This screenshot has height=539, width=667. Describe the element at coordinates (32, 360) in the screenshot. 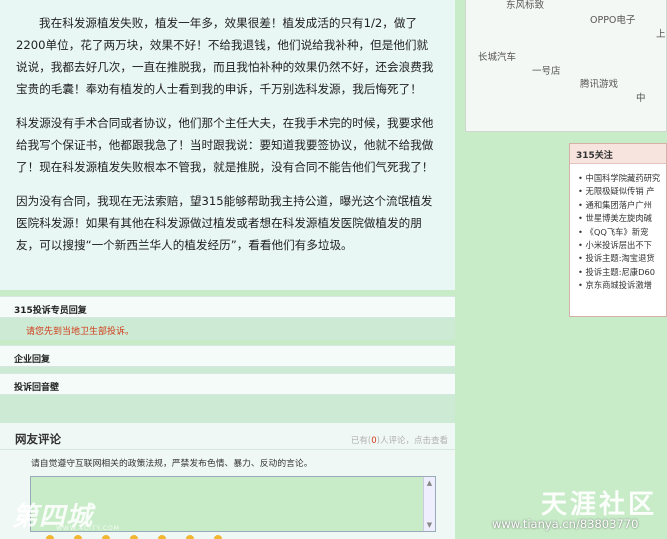

I see `company-reply-title: 企业回复` at that location.